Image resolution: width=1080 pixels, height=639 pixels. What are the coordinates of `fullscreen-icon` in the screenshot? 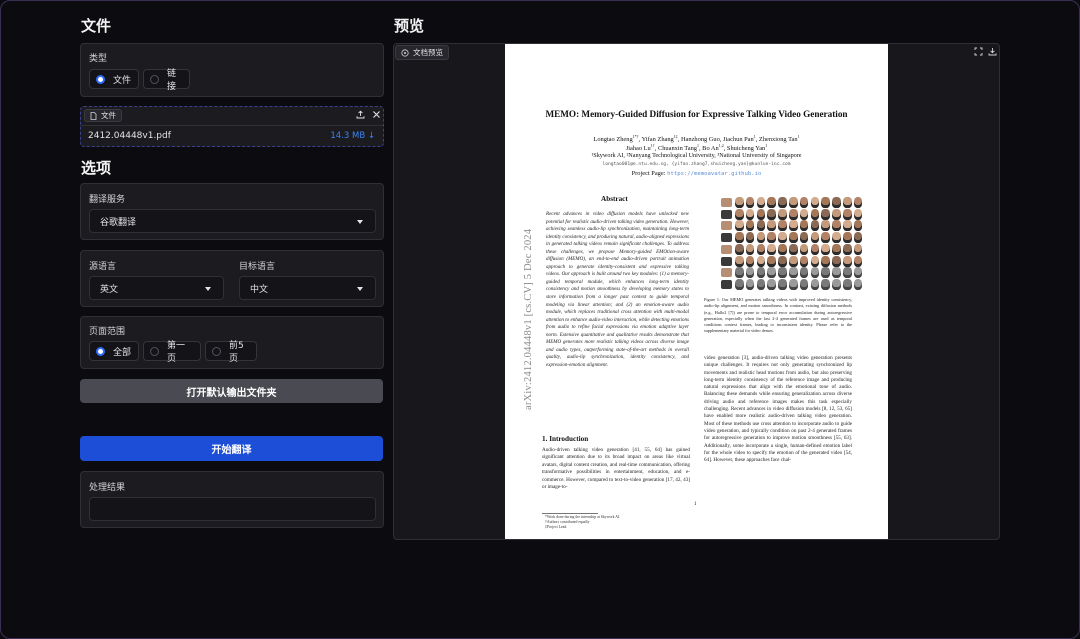 It's located at (978, 51).